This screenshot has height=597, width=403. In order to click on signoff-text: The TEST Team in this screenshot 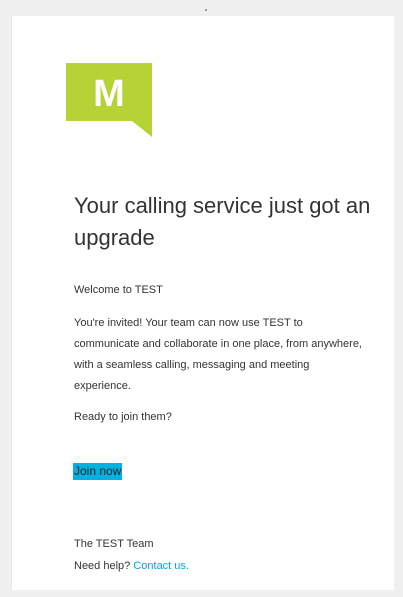, I will do `click(114, 544)`.